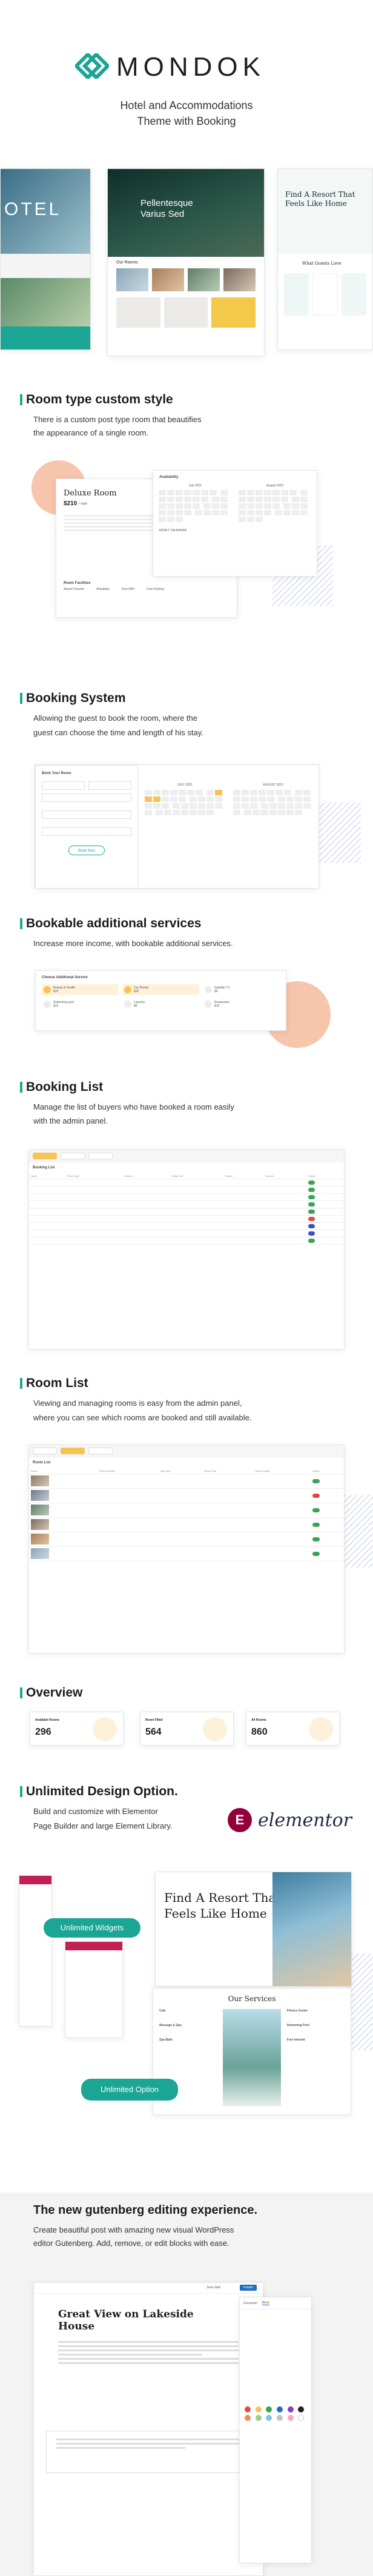 The image size is (373, 2576). What do you see at coordinates (248, 2288) in the screenshot?
I see `publish-button: Publish` at bounding box center [248, 2288].